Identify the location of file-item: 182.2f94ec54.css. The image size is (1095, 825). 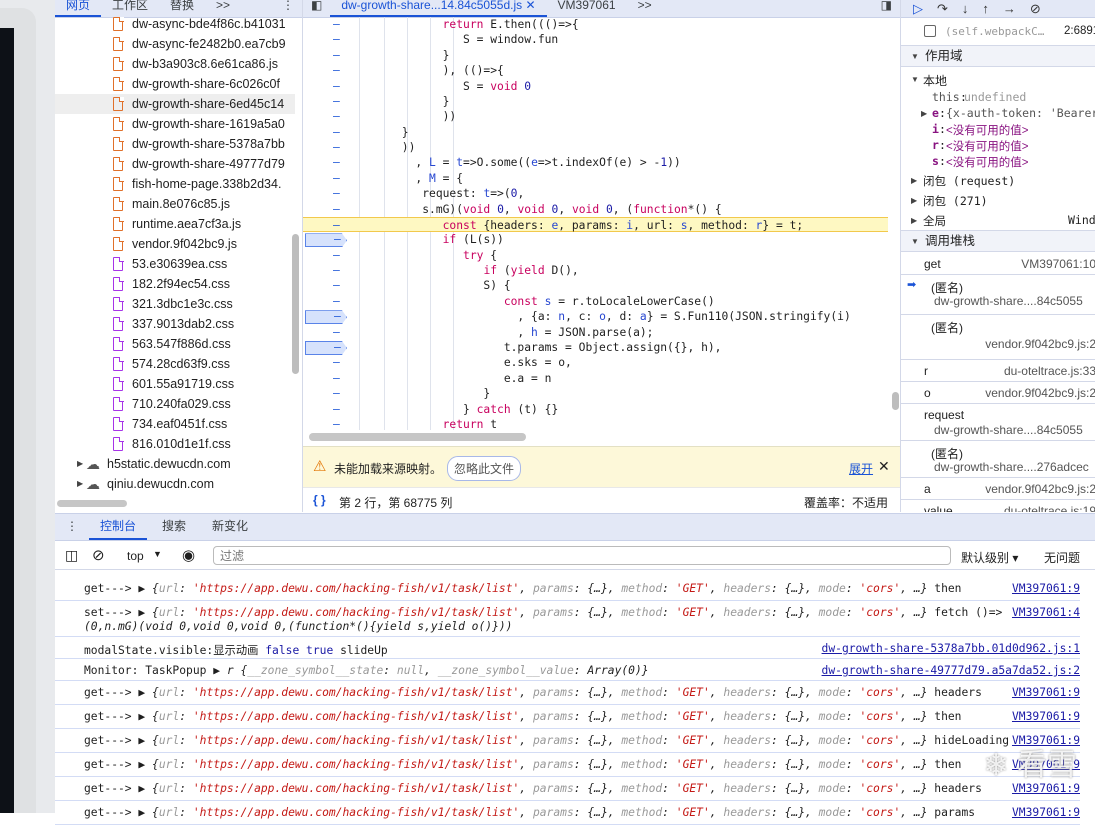
(175, 284).